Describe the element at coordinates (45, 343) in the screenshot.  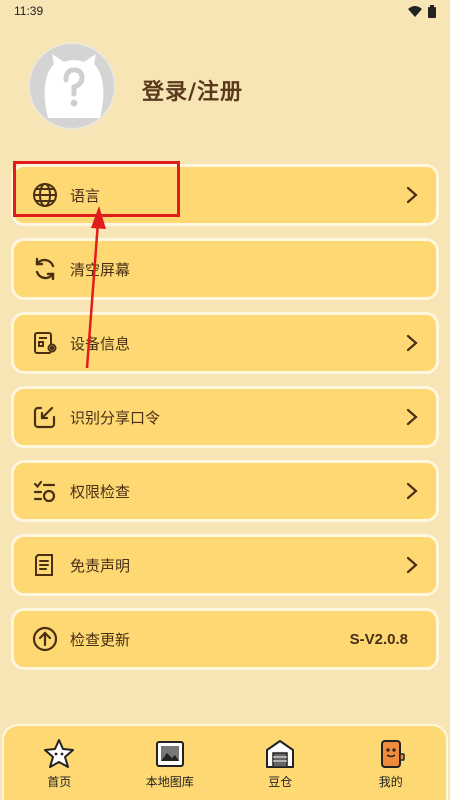
I see `device-info-icon` at that location.